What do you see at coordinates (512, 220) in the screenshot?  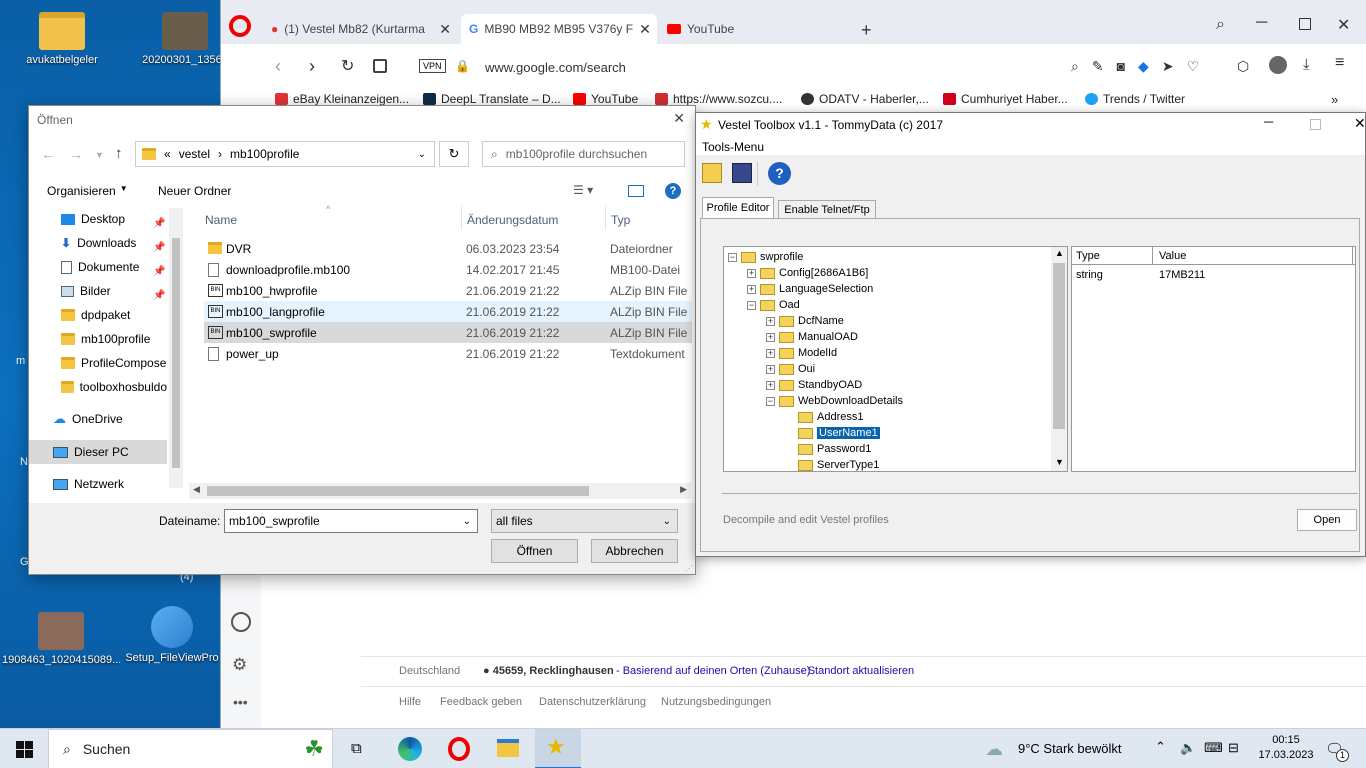 I see `column-header-date: Änderungsdatum` at bounding box center [512, 220].